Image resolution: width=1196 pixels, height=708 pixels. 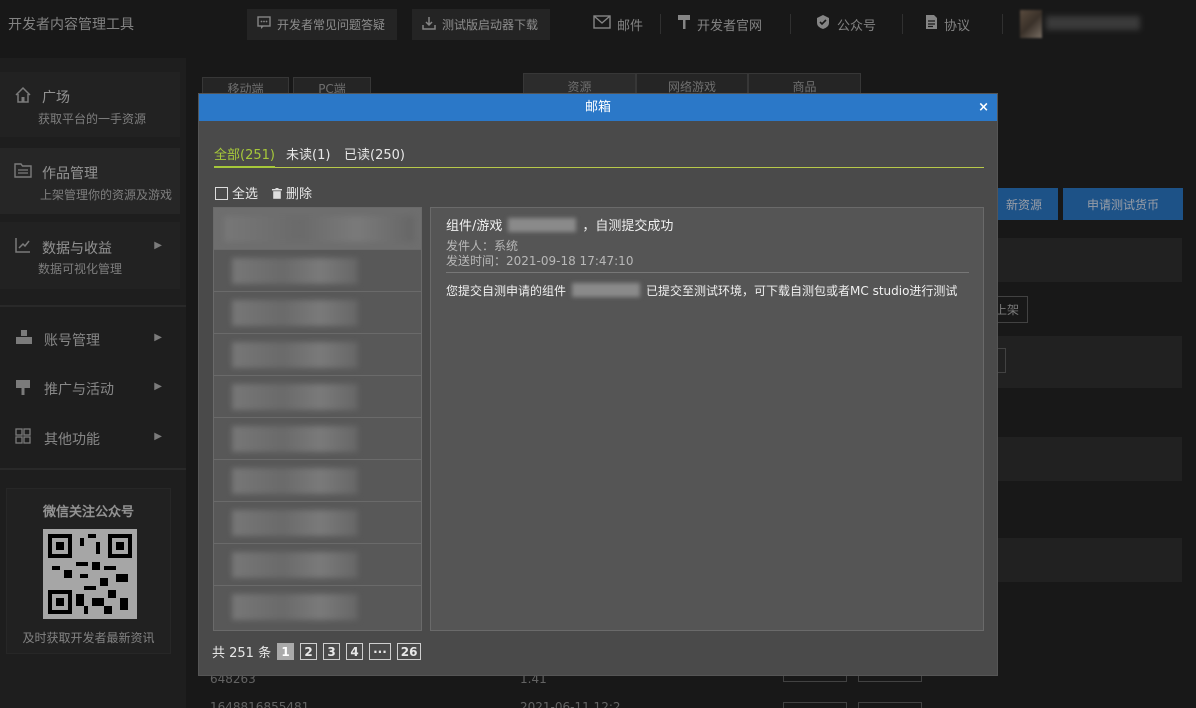 I want to click on tab-read: 已读(250), so click(x=374, y=153).